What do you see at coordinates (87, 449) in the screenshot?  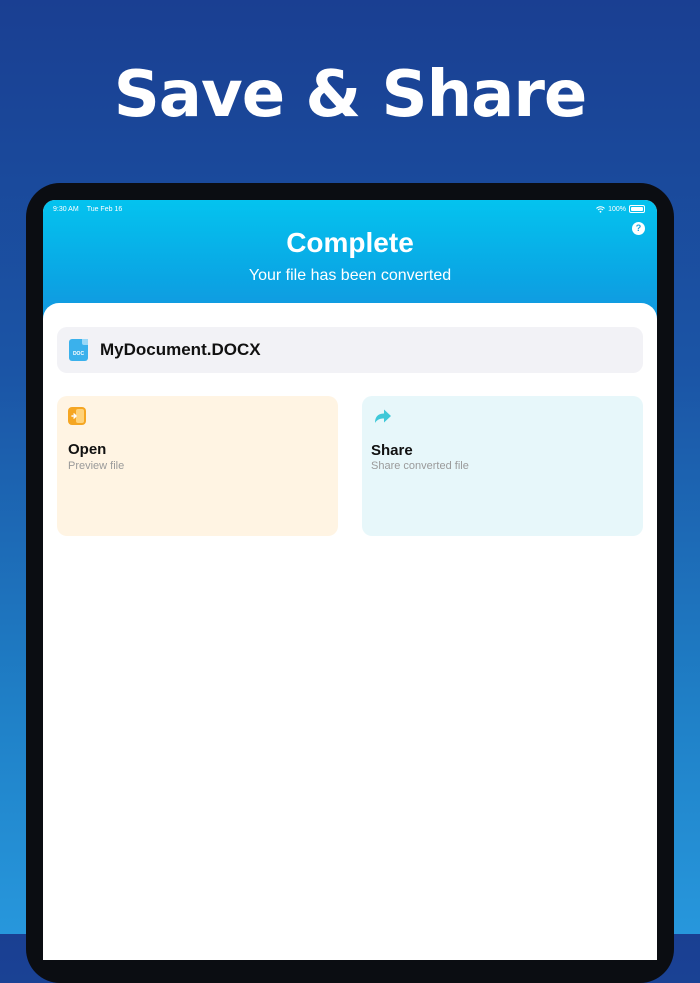 I see `open-title: Open` at bounding box center [87, 449].